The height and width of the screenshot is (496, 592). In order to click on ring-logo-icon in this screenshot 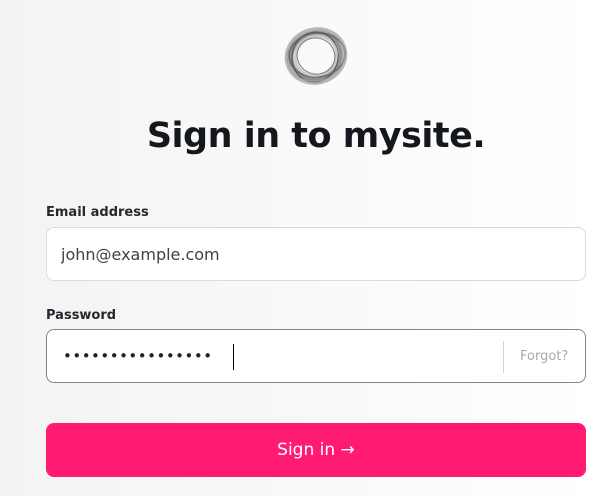, I will do `click(316, 56)`.